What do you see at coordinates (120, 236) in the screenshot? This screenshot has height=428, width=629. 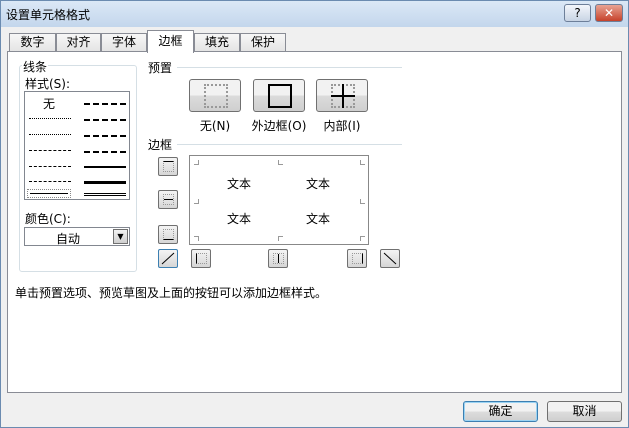 I see `chevron-down-icon: ▼` at bounding box center [120, 236].